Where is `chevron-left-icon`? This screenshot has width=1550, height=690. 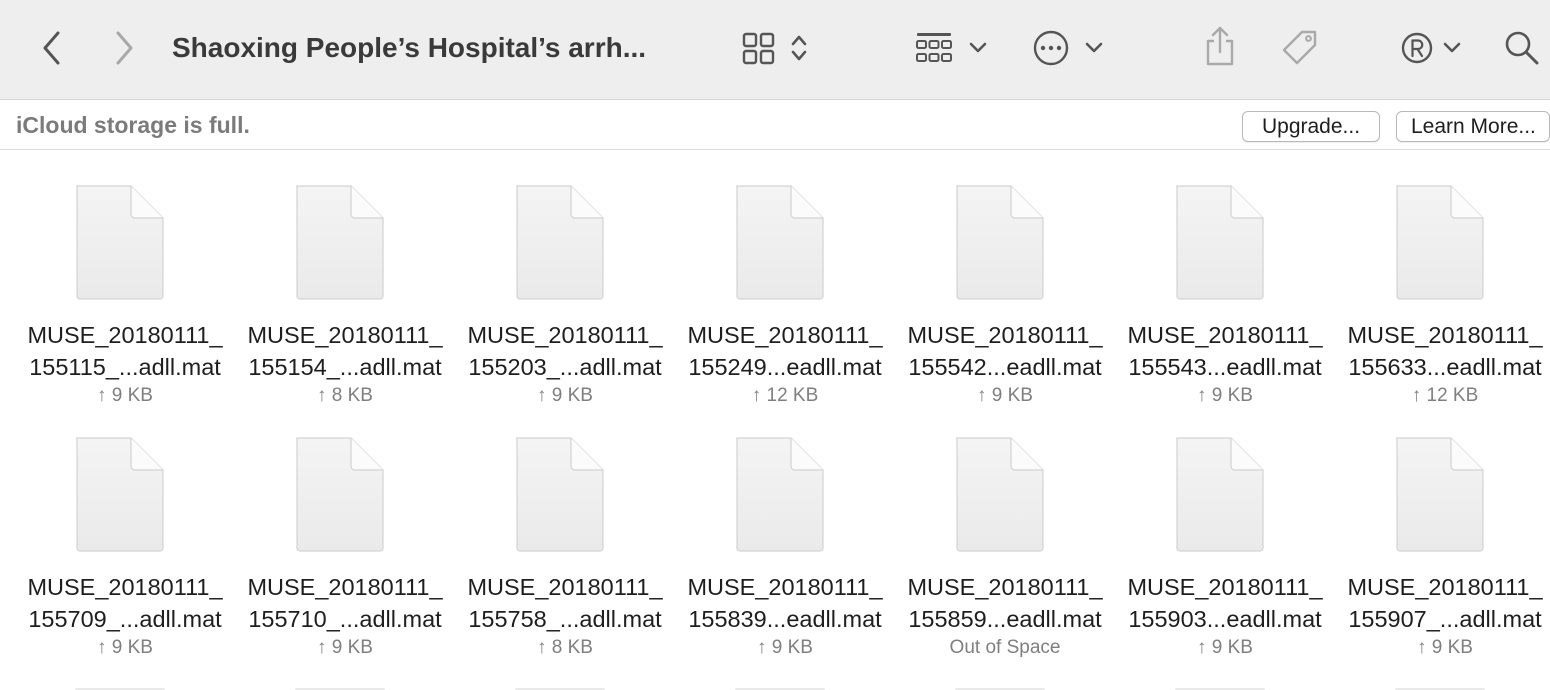
chevron-left-icon is located at coordinates (51, 48).